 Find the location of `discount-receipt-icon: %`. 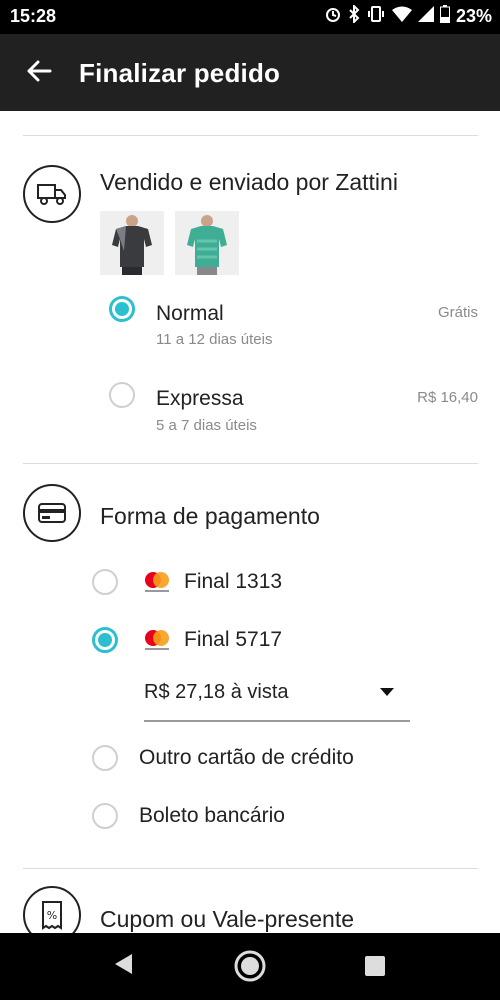

discount-receipt-icon: % is located at coordinates (52, 915).